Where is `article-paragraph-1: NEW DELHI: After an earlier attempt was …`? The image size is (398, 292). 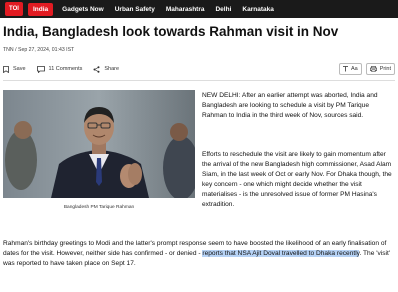
article-paragraph-1: NEW DELHI: After an earlier attempt was … is located at coordinates (290, 105).